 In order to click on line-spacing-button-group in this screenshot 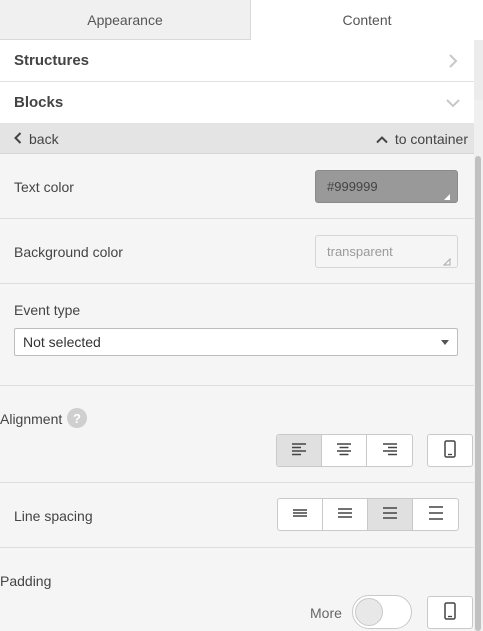, I will do `click(368, 514)`.